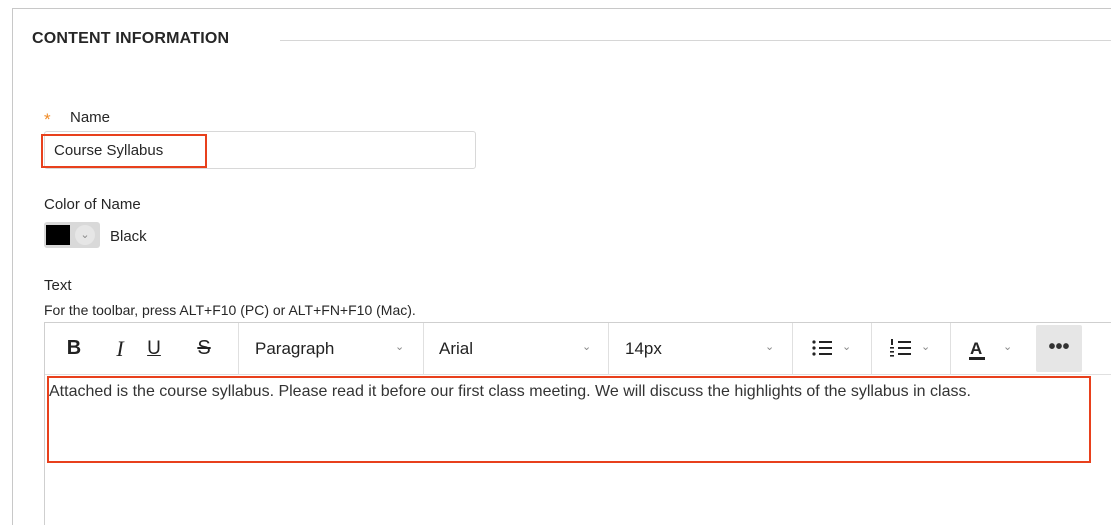  What do you see at coordinates (124, 151) in the screenshot?
I see `name-highlight-box` at bounding box center [124, 151].